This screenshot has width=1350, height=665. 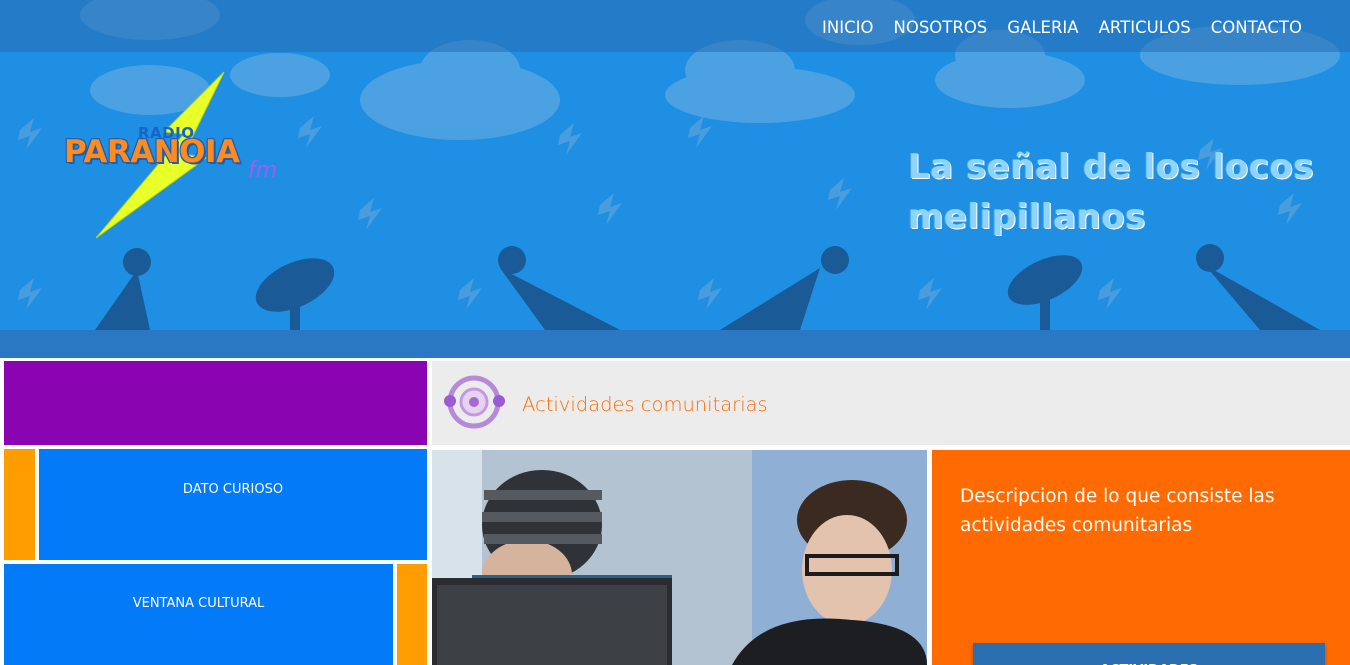 I want to click on nav-nosotros: NOSOTROS, so click(x=940, y=27).